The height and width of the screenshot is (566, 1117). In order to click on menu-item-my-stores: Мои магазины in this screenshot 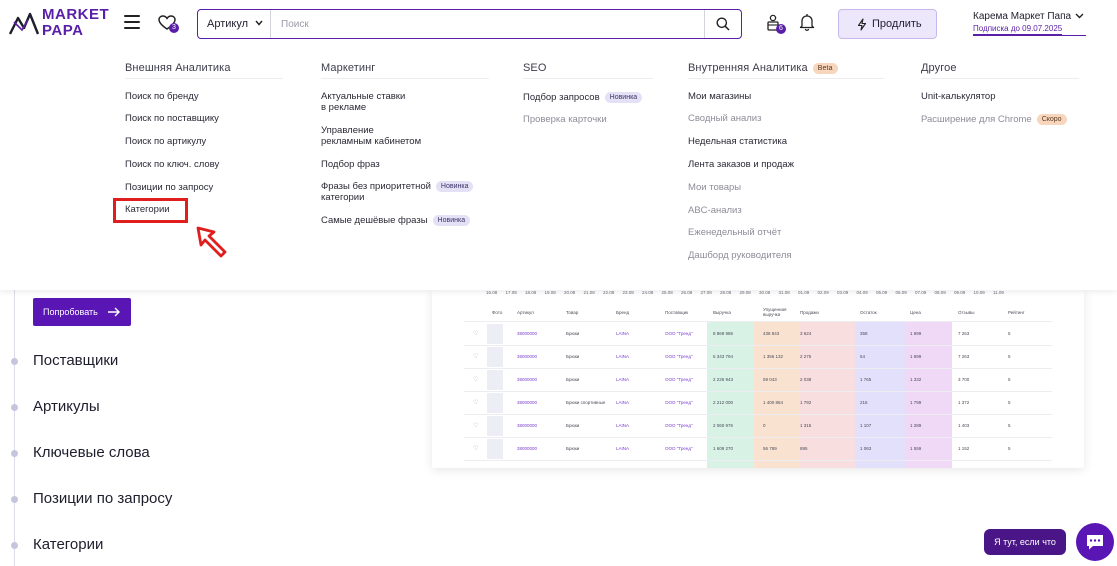, I will do `click(719, 96)`.